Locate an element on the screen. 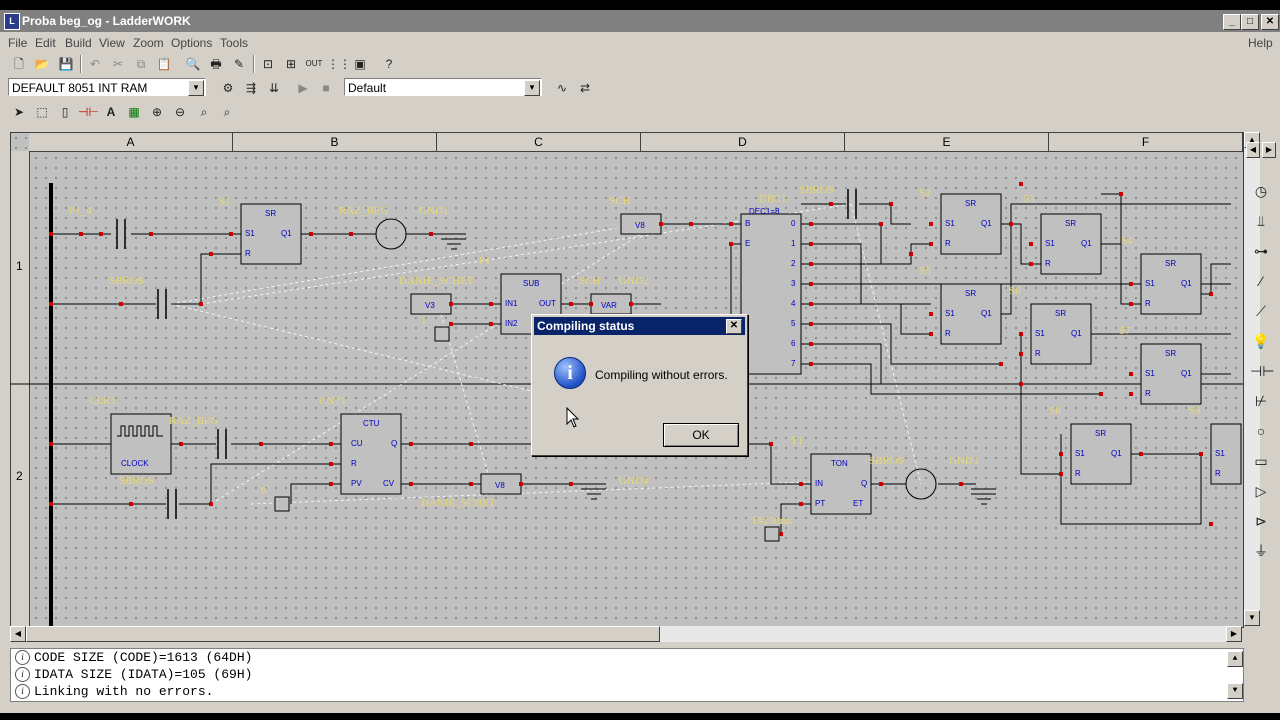  undo-icon: ↶ is located at coordinates (95, 64).